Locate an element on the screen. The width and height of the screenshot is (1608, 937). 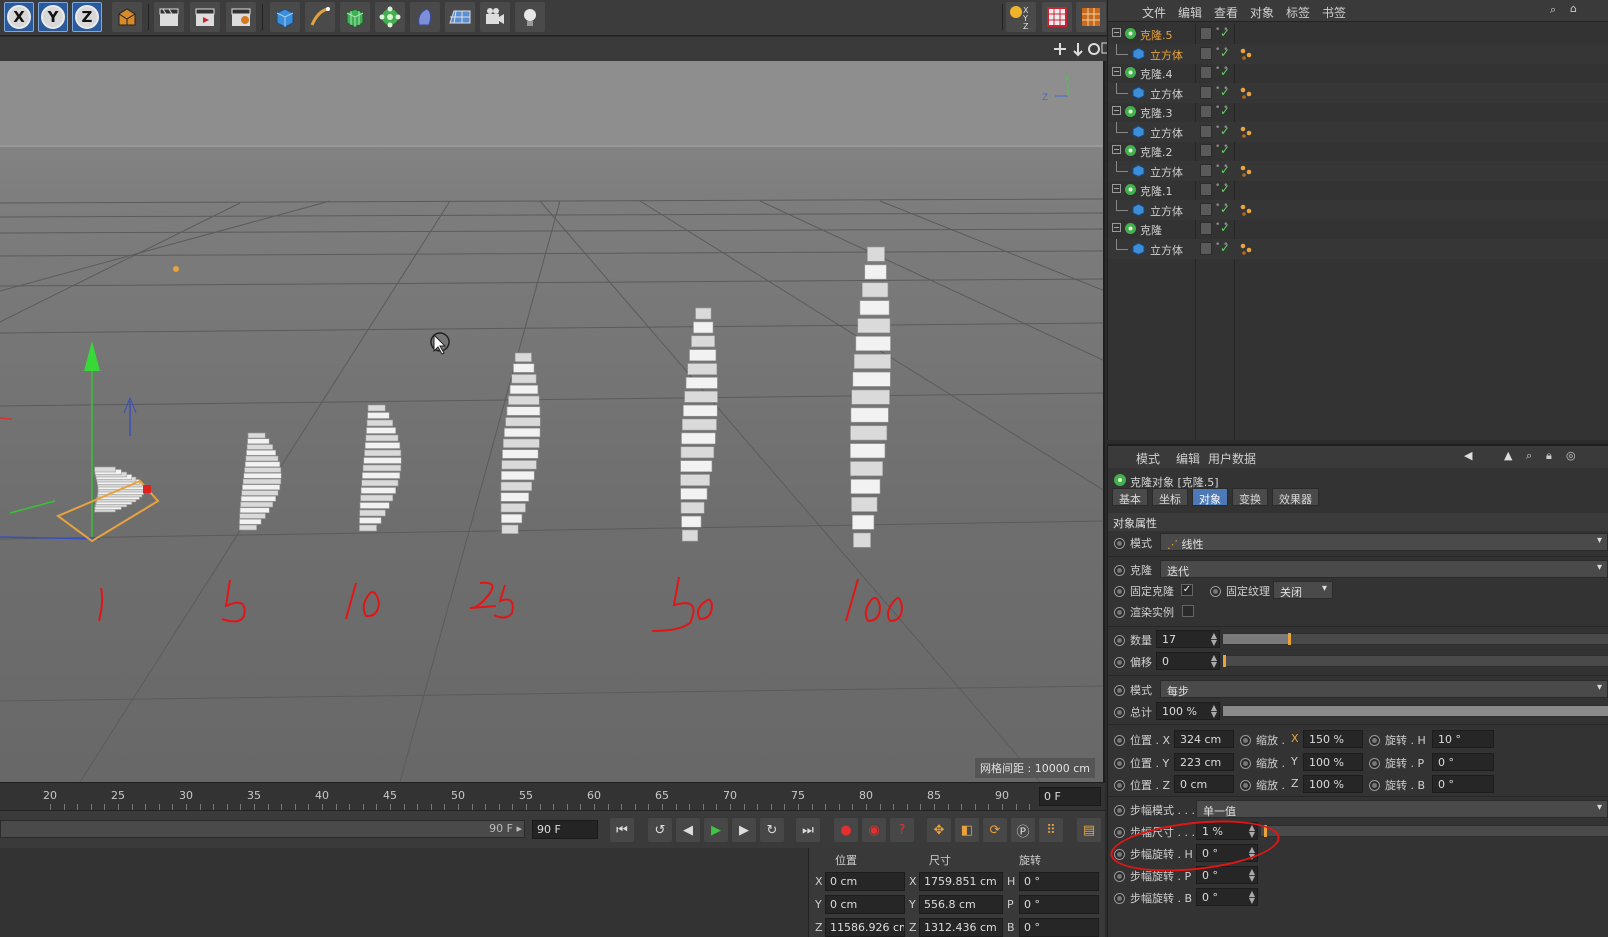
rot-h-field: 0 ° is located at coordinates (1059, 881).